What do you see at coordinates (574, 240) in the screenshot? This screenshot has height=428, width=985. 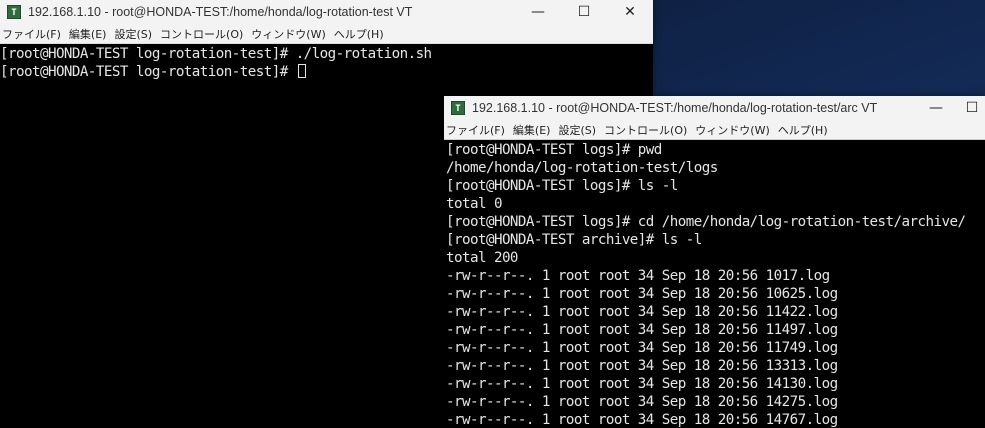 I see `terminal-line: [root@HONDA-TEST archive]# ls -l` at bounding box center [574, 240].